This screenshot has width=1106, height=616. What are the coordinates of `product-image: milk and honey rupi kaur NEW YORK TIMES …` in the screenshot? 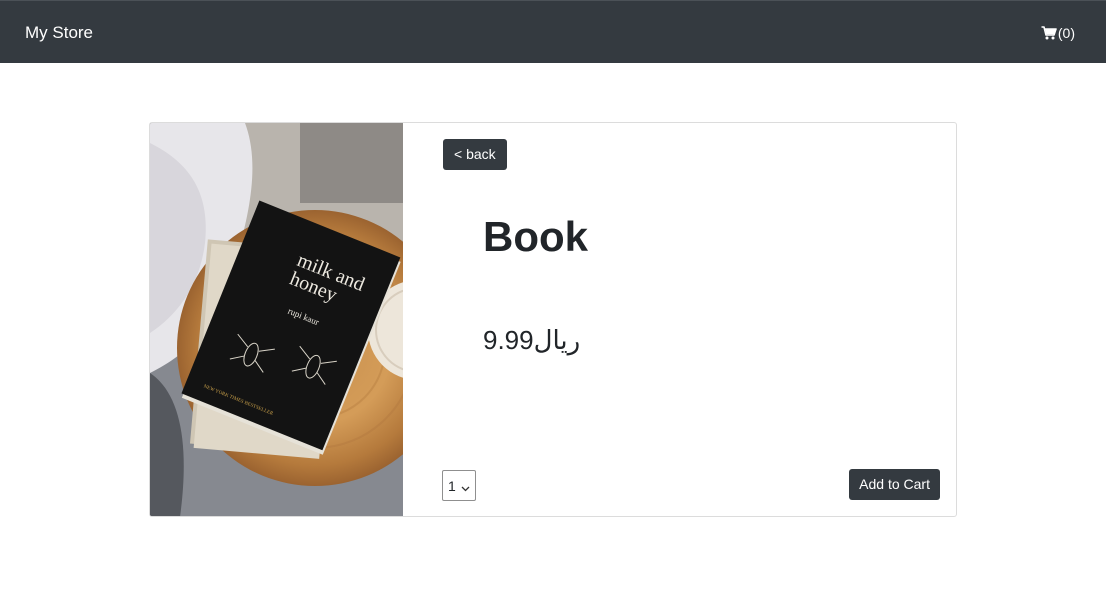 It's located at (276, 319).